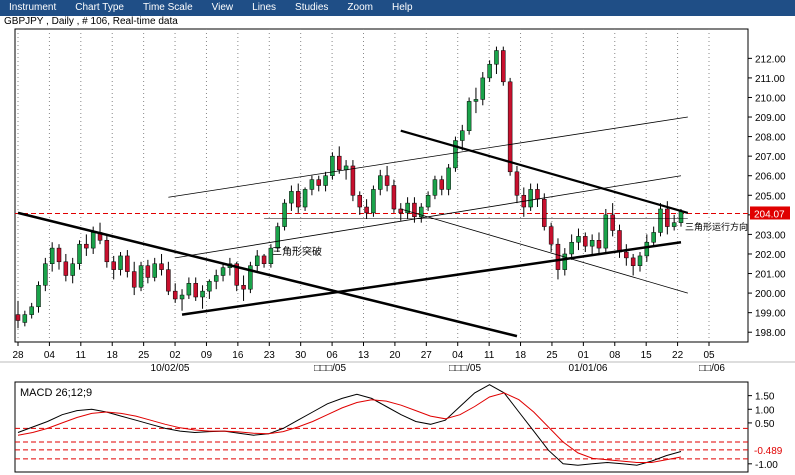 The image size is (795, 475). Describe the element at coordinates (770, 98) in the screenshot. I see `y-tick-label: 210.00` at that location.